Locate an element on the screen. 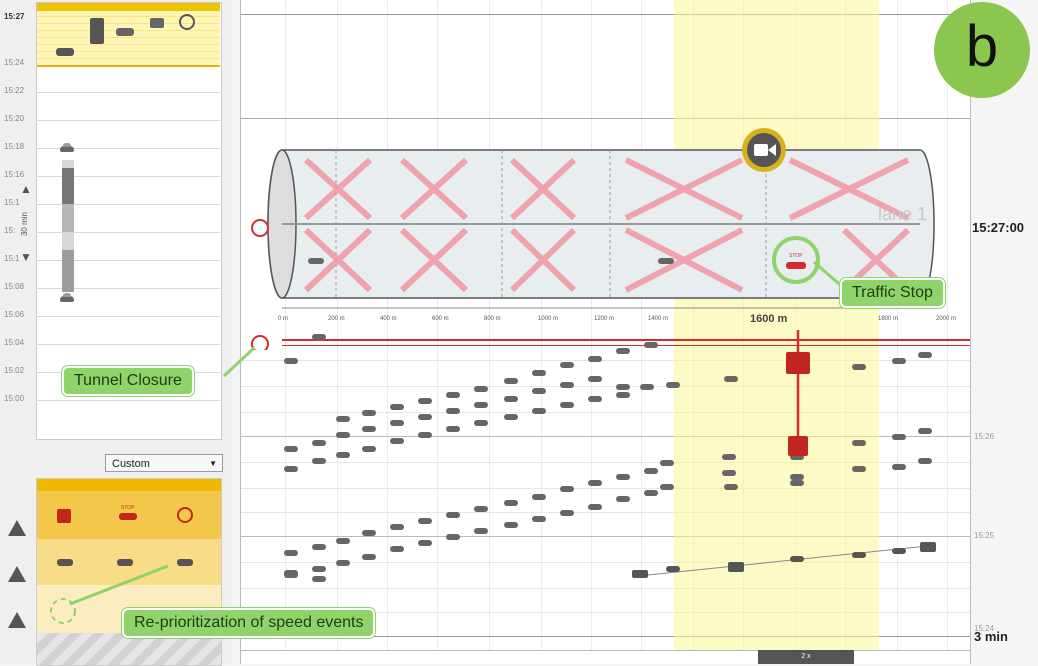 The width and height of the screenshot is (1038, 666). reprioritization-callout: Re-prioritization of speed events is located at coordinates (249, 623).